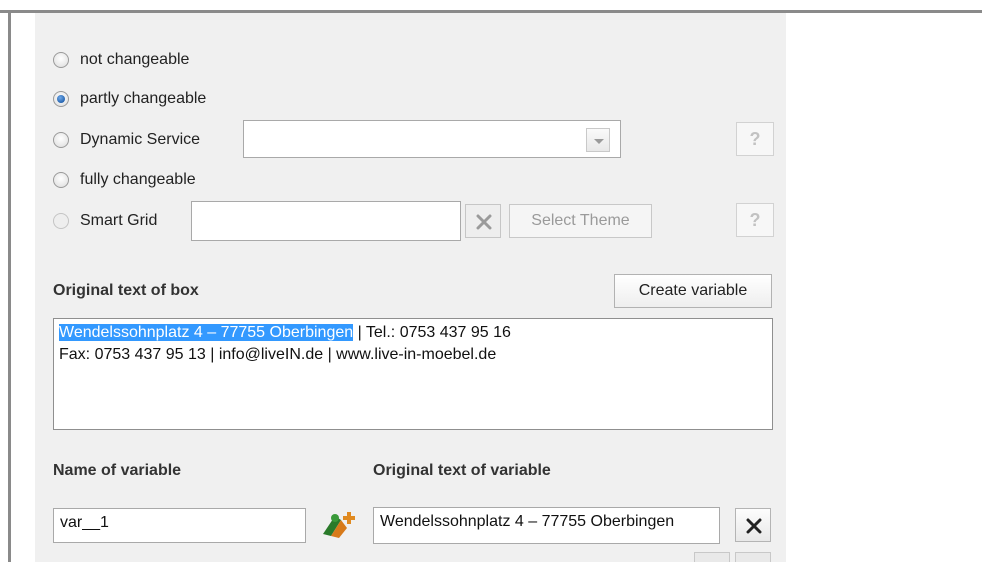  I want to click on variable-name-value: var__1, so click(84, 522).